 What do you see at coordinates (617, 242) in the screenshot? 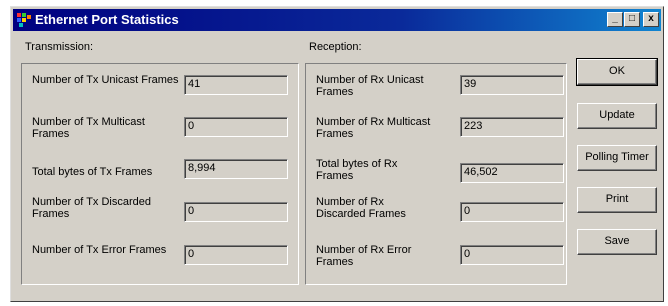
I see `save-button: Save` at bounding box center [617, 242].